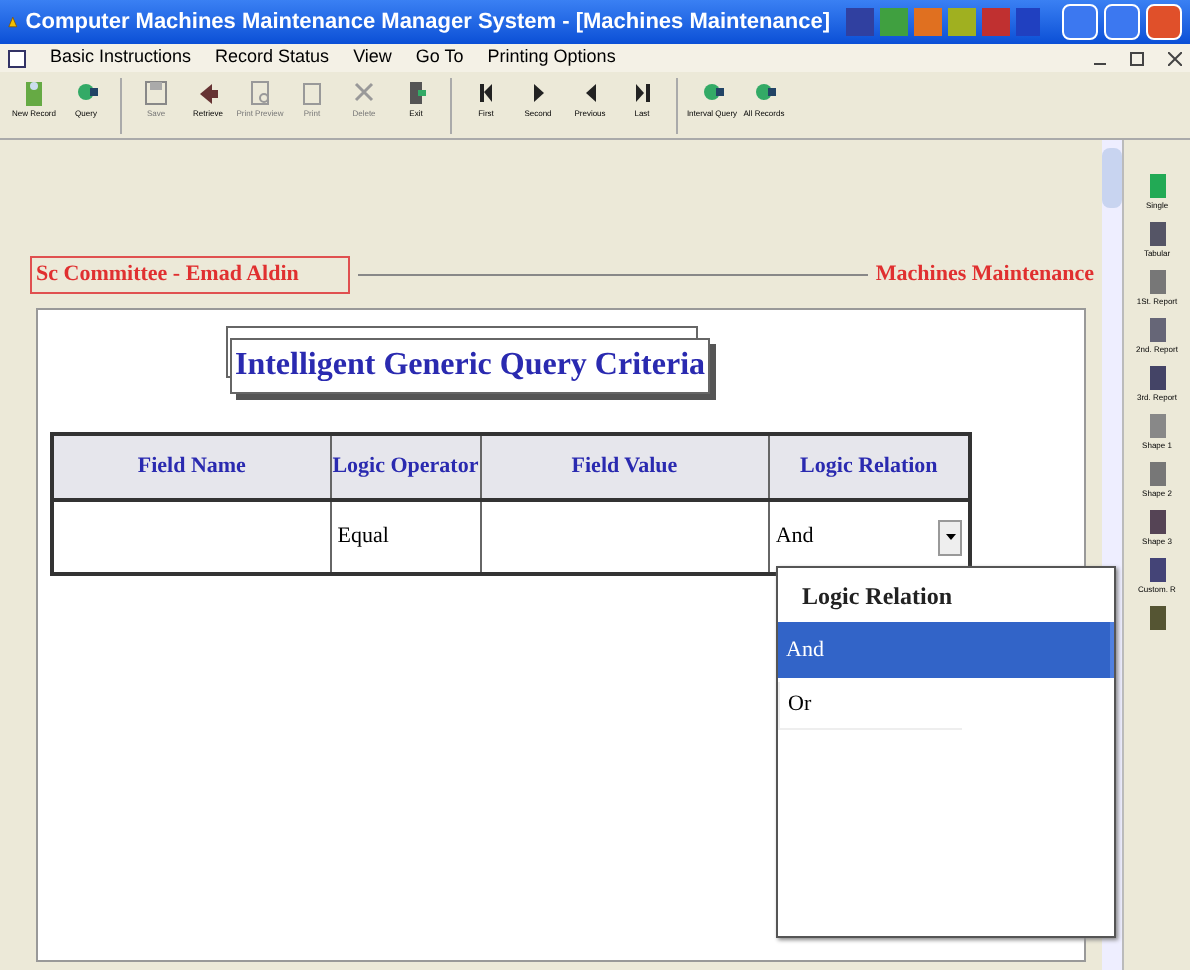  I want to click on close-button, so click(1164, 22).